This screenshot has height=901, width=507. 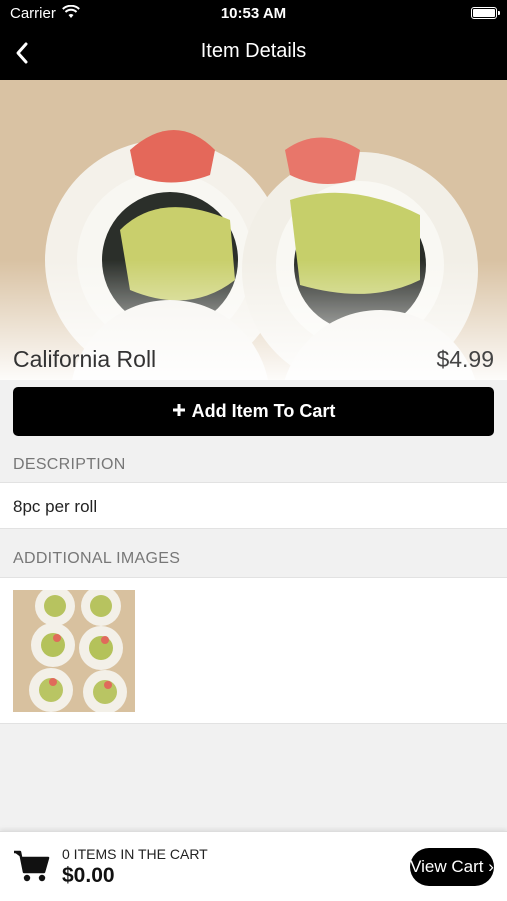 I want to click on additional-image-thumbnail, so click(x=74, y=651).